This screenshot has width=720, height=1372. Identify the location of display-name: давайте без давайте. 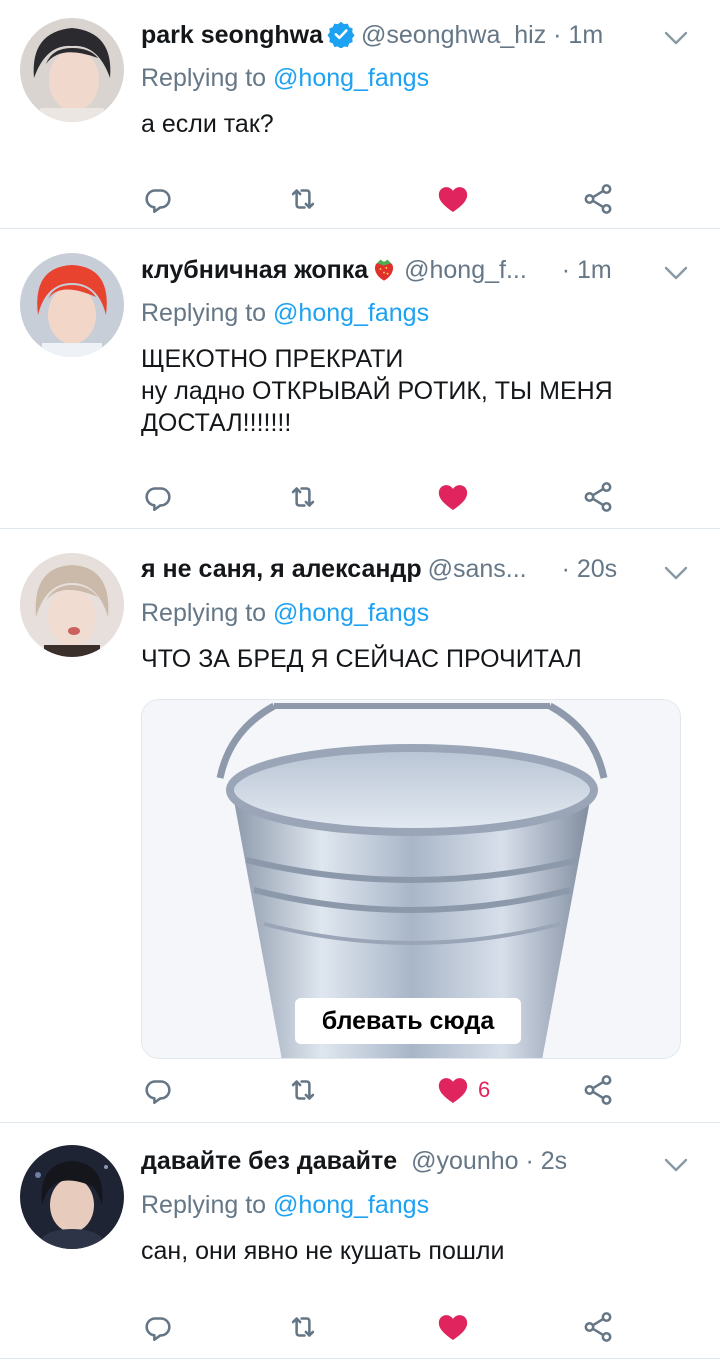
(269, 1161).